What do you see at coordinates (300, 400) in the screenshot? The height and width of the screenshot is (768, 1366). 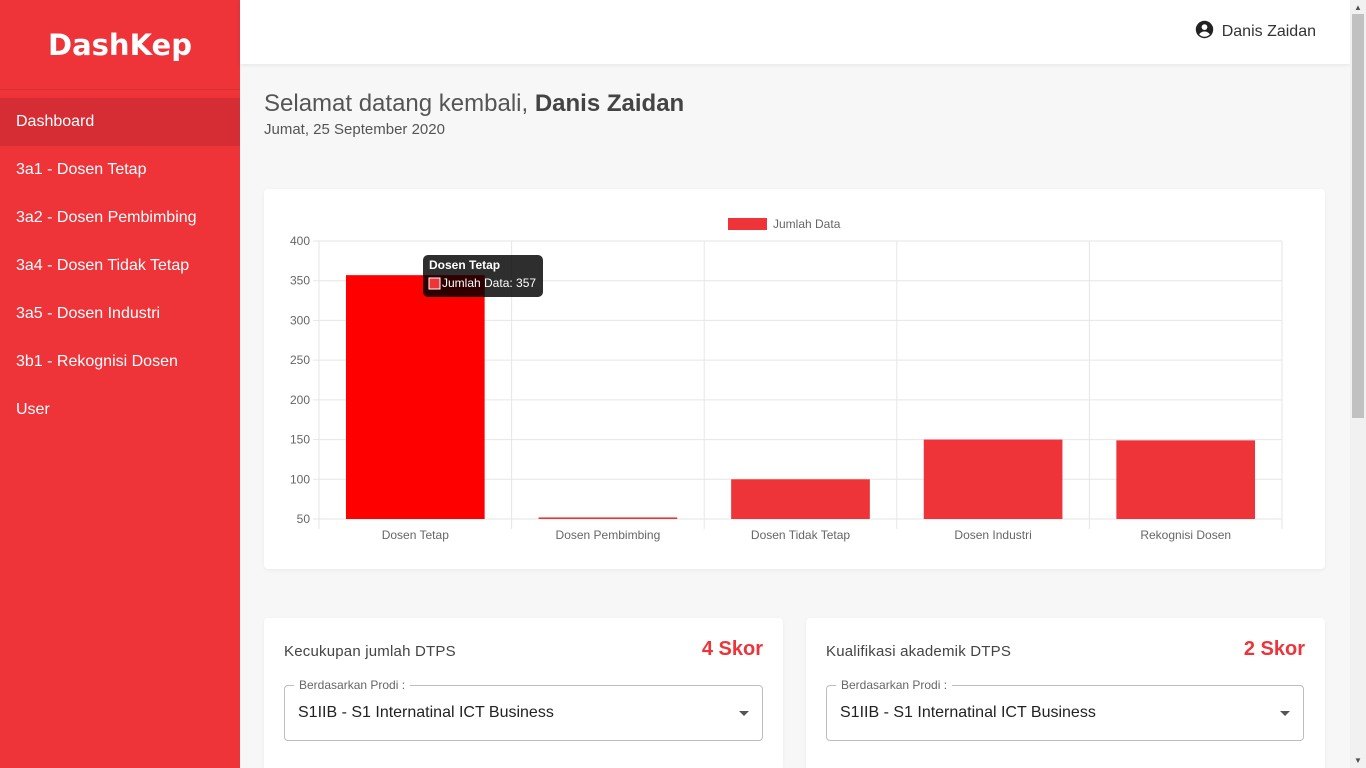 I see `y-tick-label: 200` at bounding box center [300, 400].